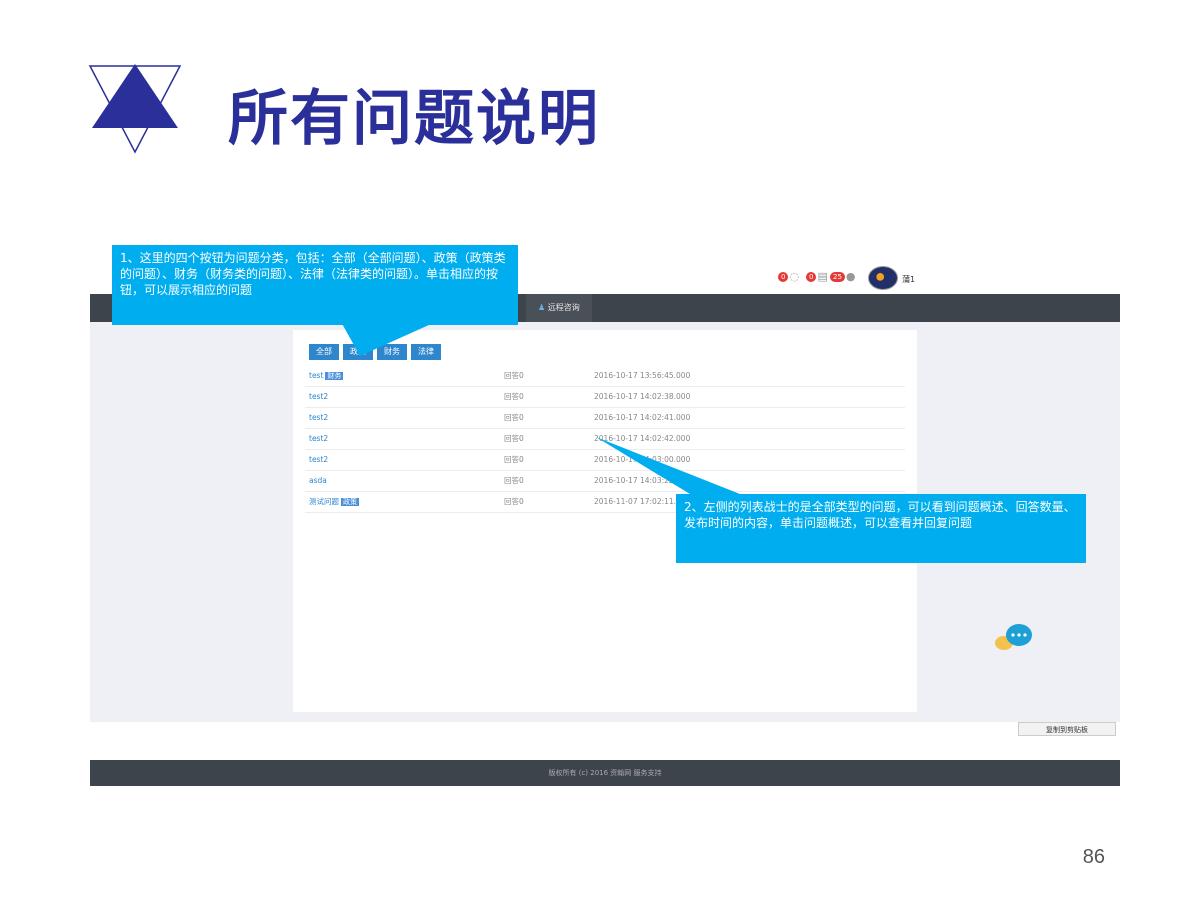  I want to click on publish-time: 2016-10-17 14:02:41.000, so click(642, 417).